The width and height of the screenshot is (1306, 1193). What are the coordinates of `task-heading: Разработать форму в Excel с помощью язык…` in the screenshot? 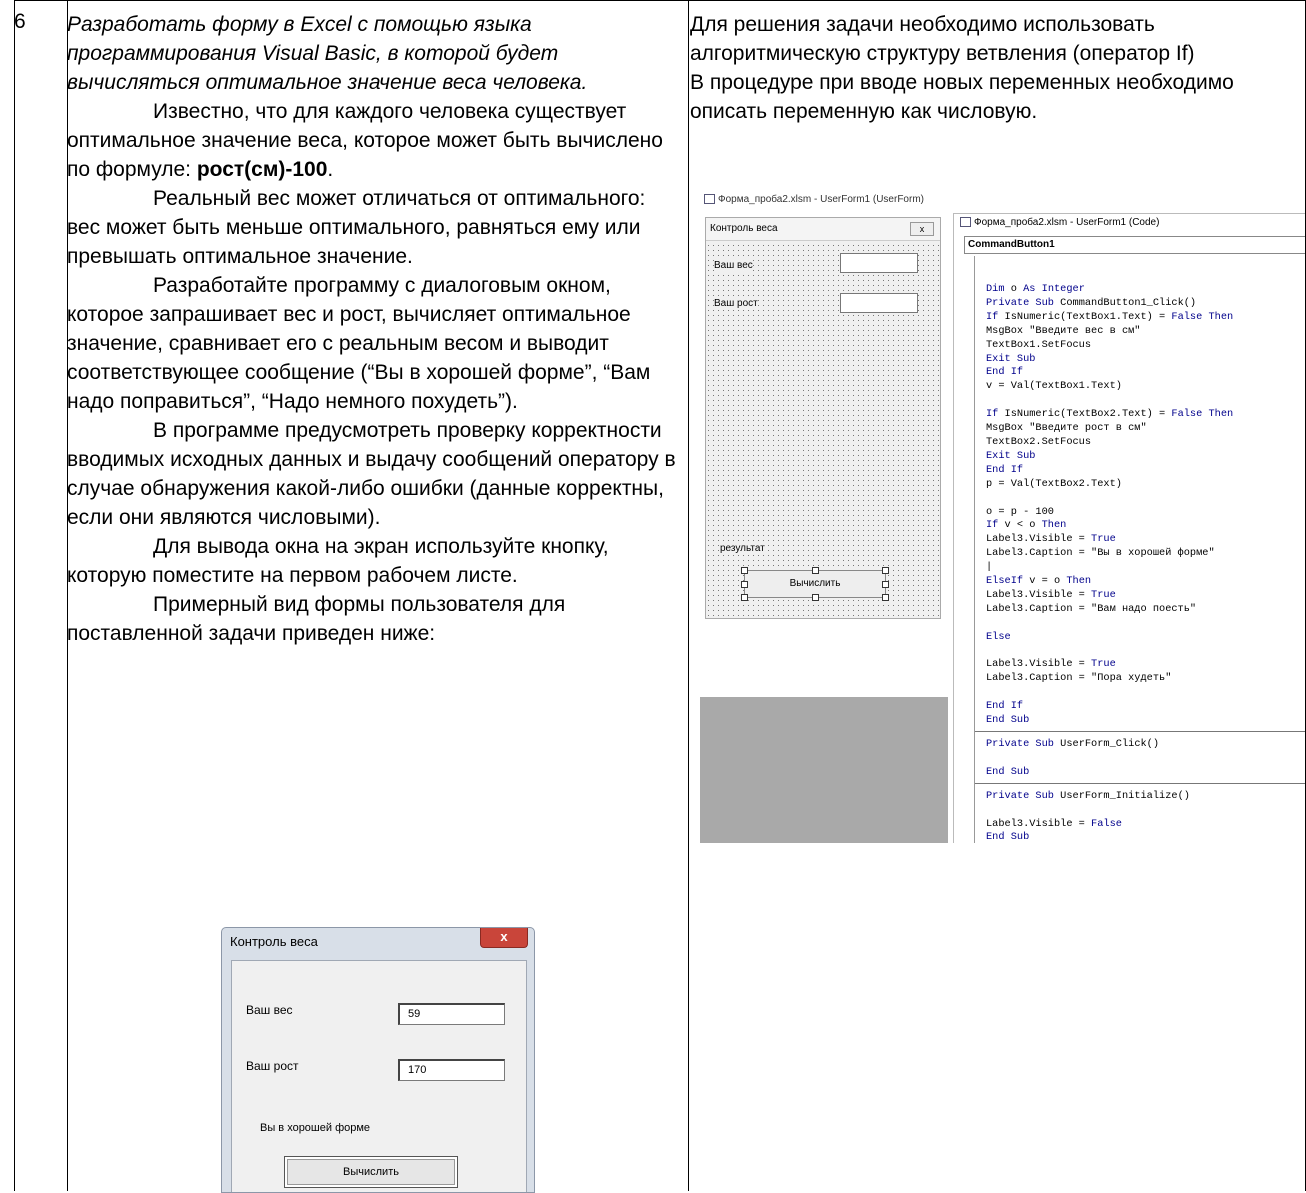 It's located at (327, 53).